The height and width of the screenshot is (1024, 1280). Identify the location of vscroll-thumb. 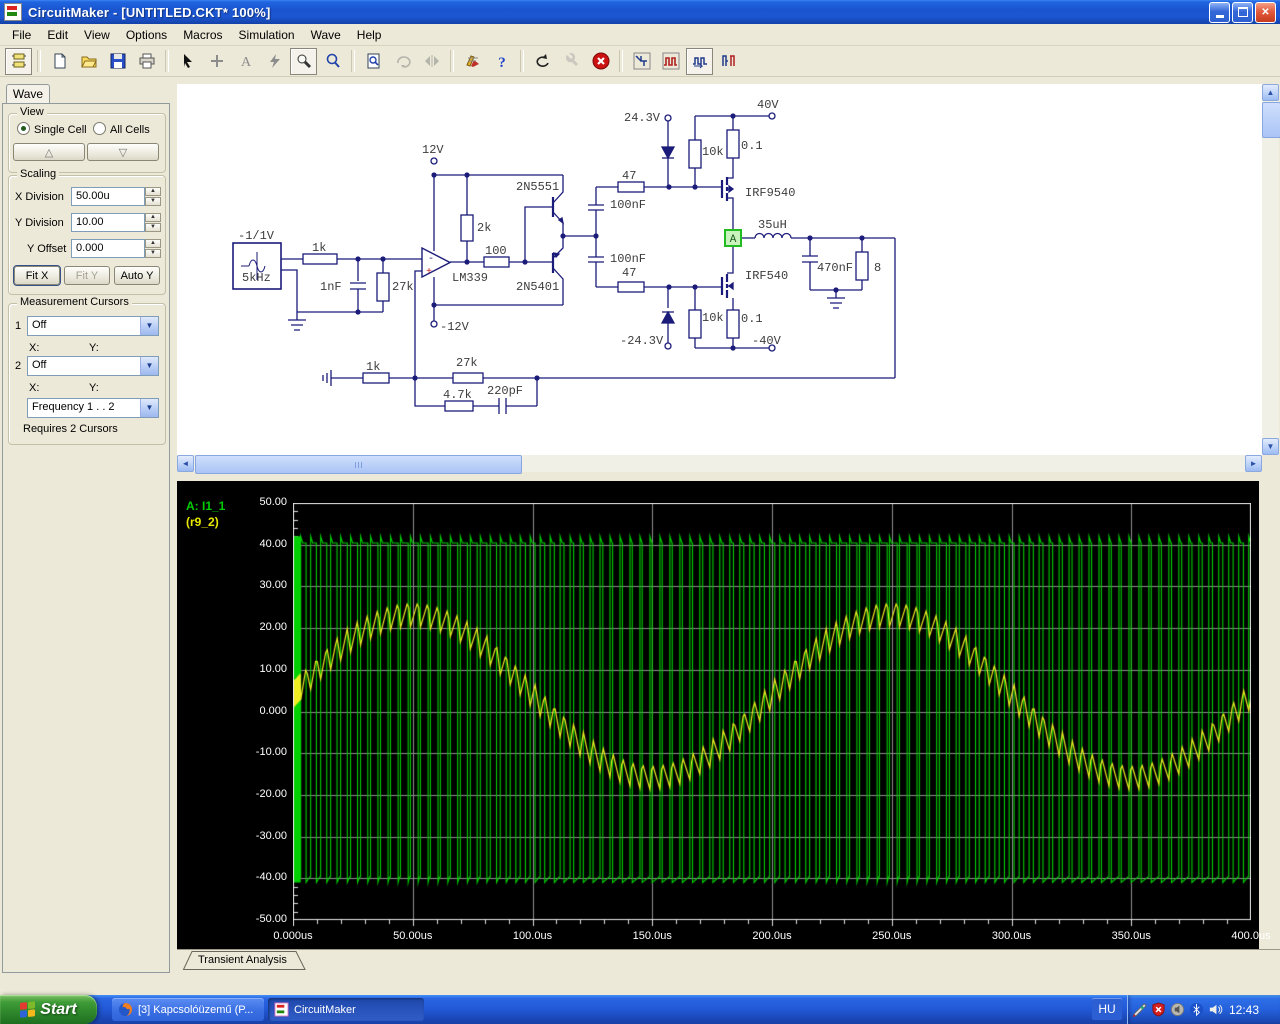
(1271, 120).